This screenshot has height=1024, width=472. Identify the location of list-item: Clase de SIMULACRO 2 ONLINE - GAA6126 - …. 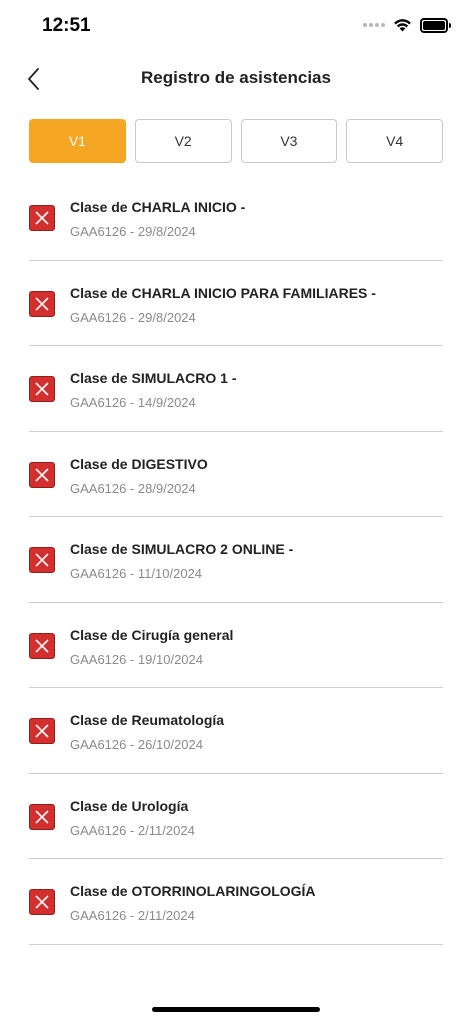
(236, 560).